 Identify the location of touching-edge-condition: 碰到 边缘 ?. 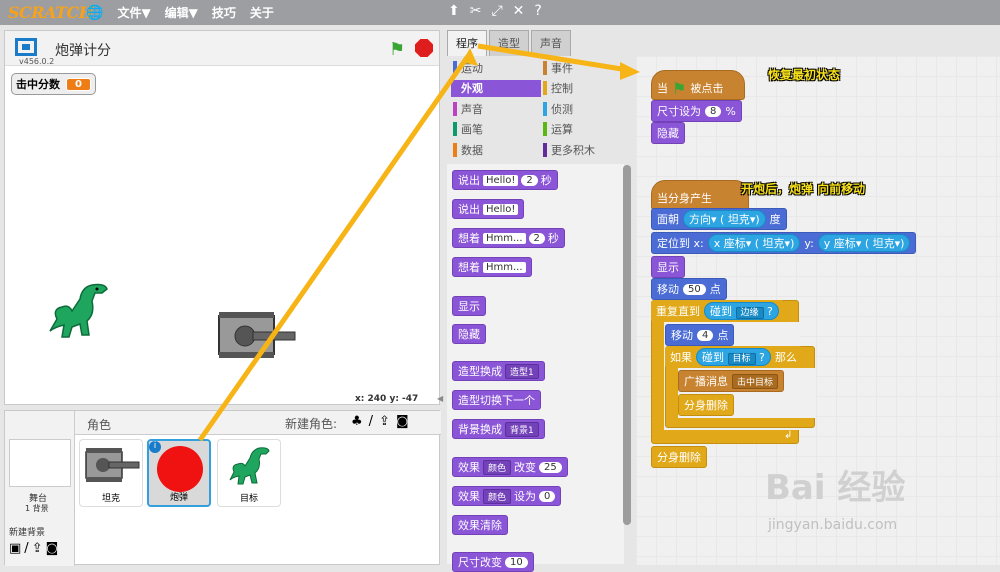
(741, 311).